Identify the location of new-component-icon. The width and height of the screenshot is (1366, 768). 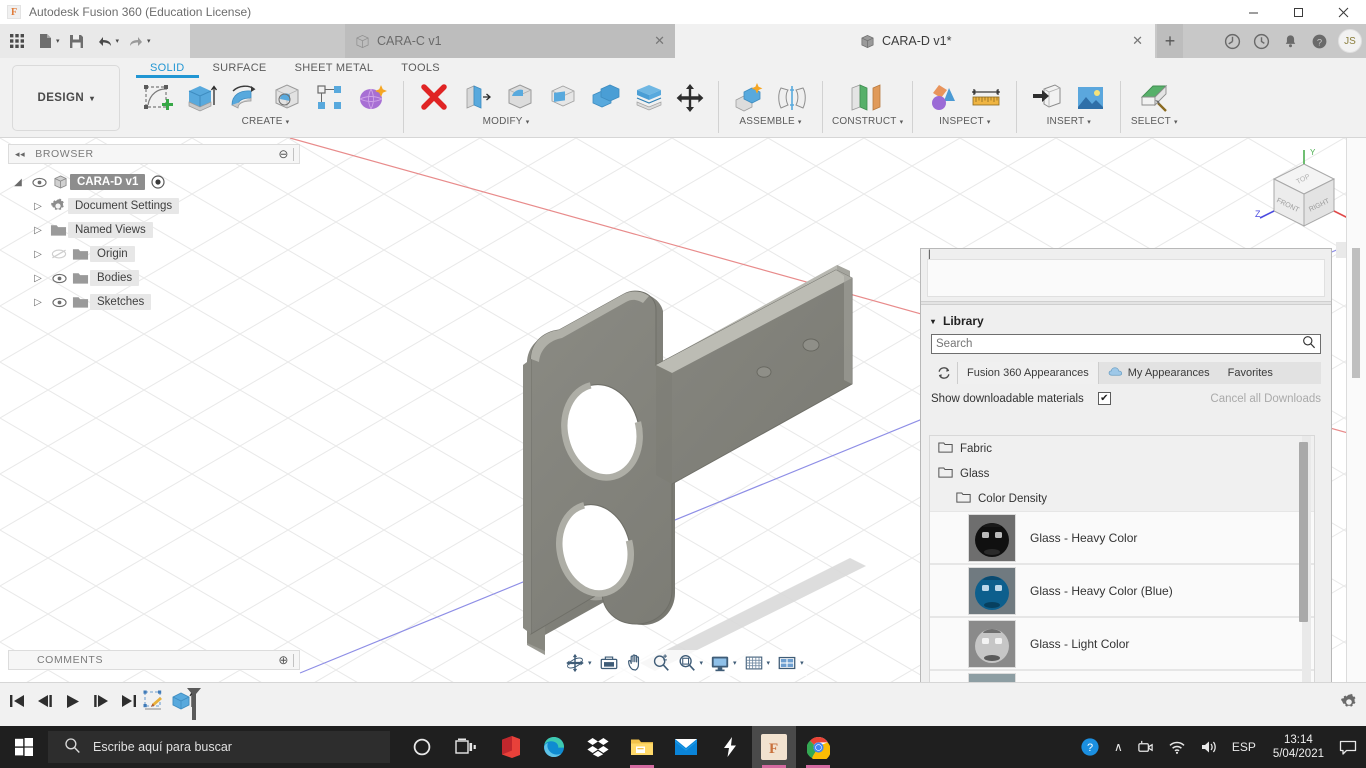
(749, 98).